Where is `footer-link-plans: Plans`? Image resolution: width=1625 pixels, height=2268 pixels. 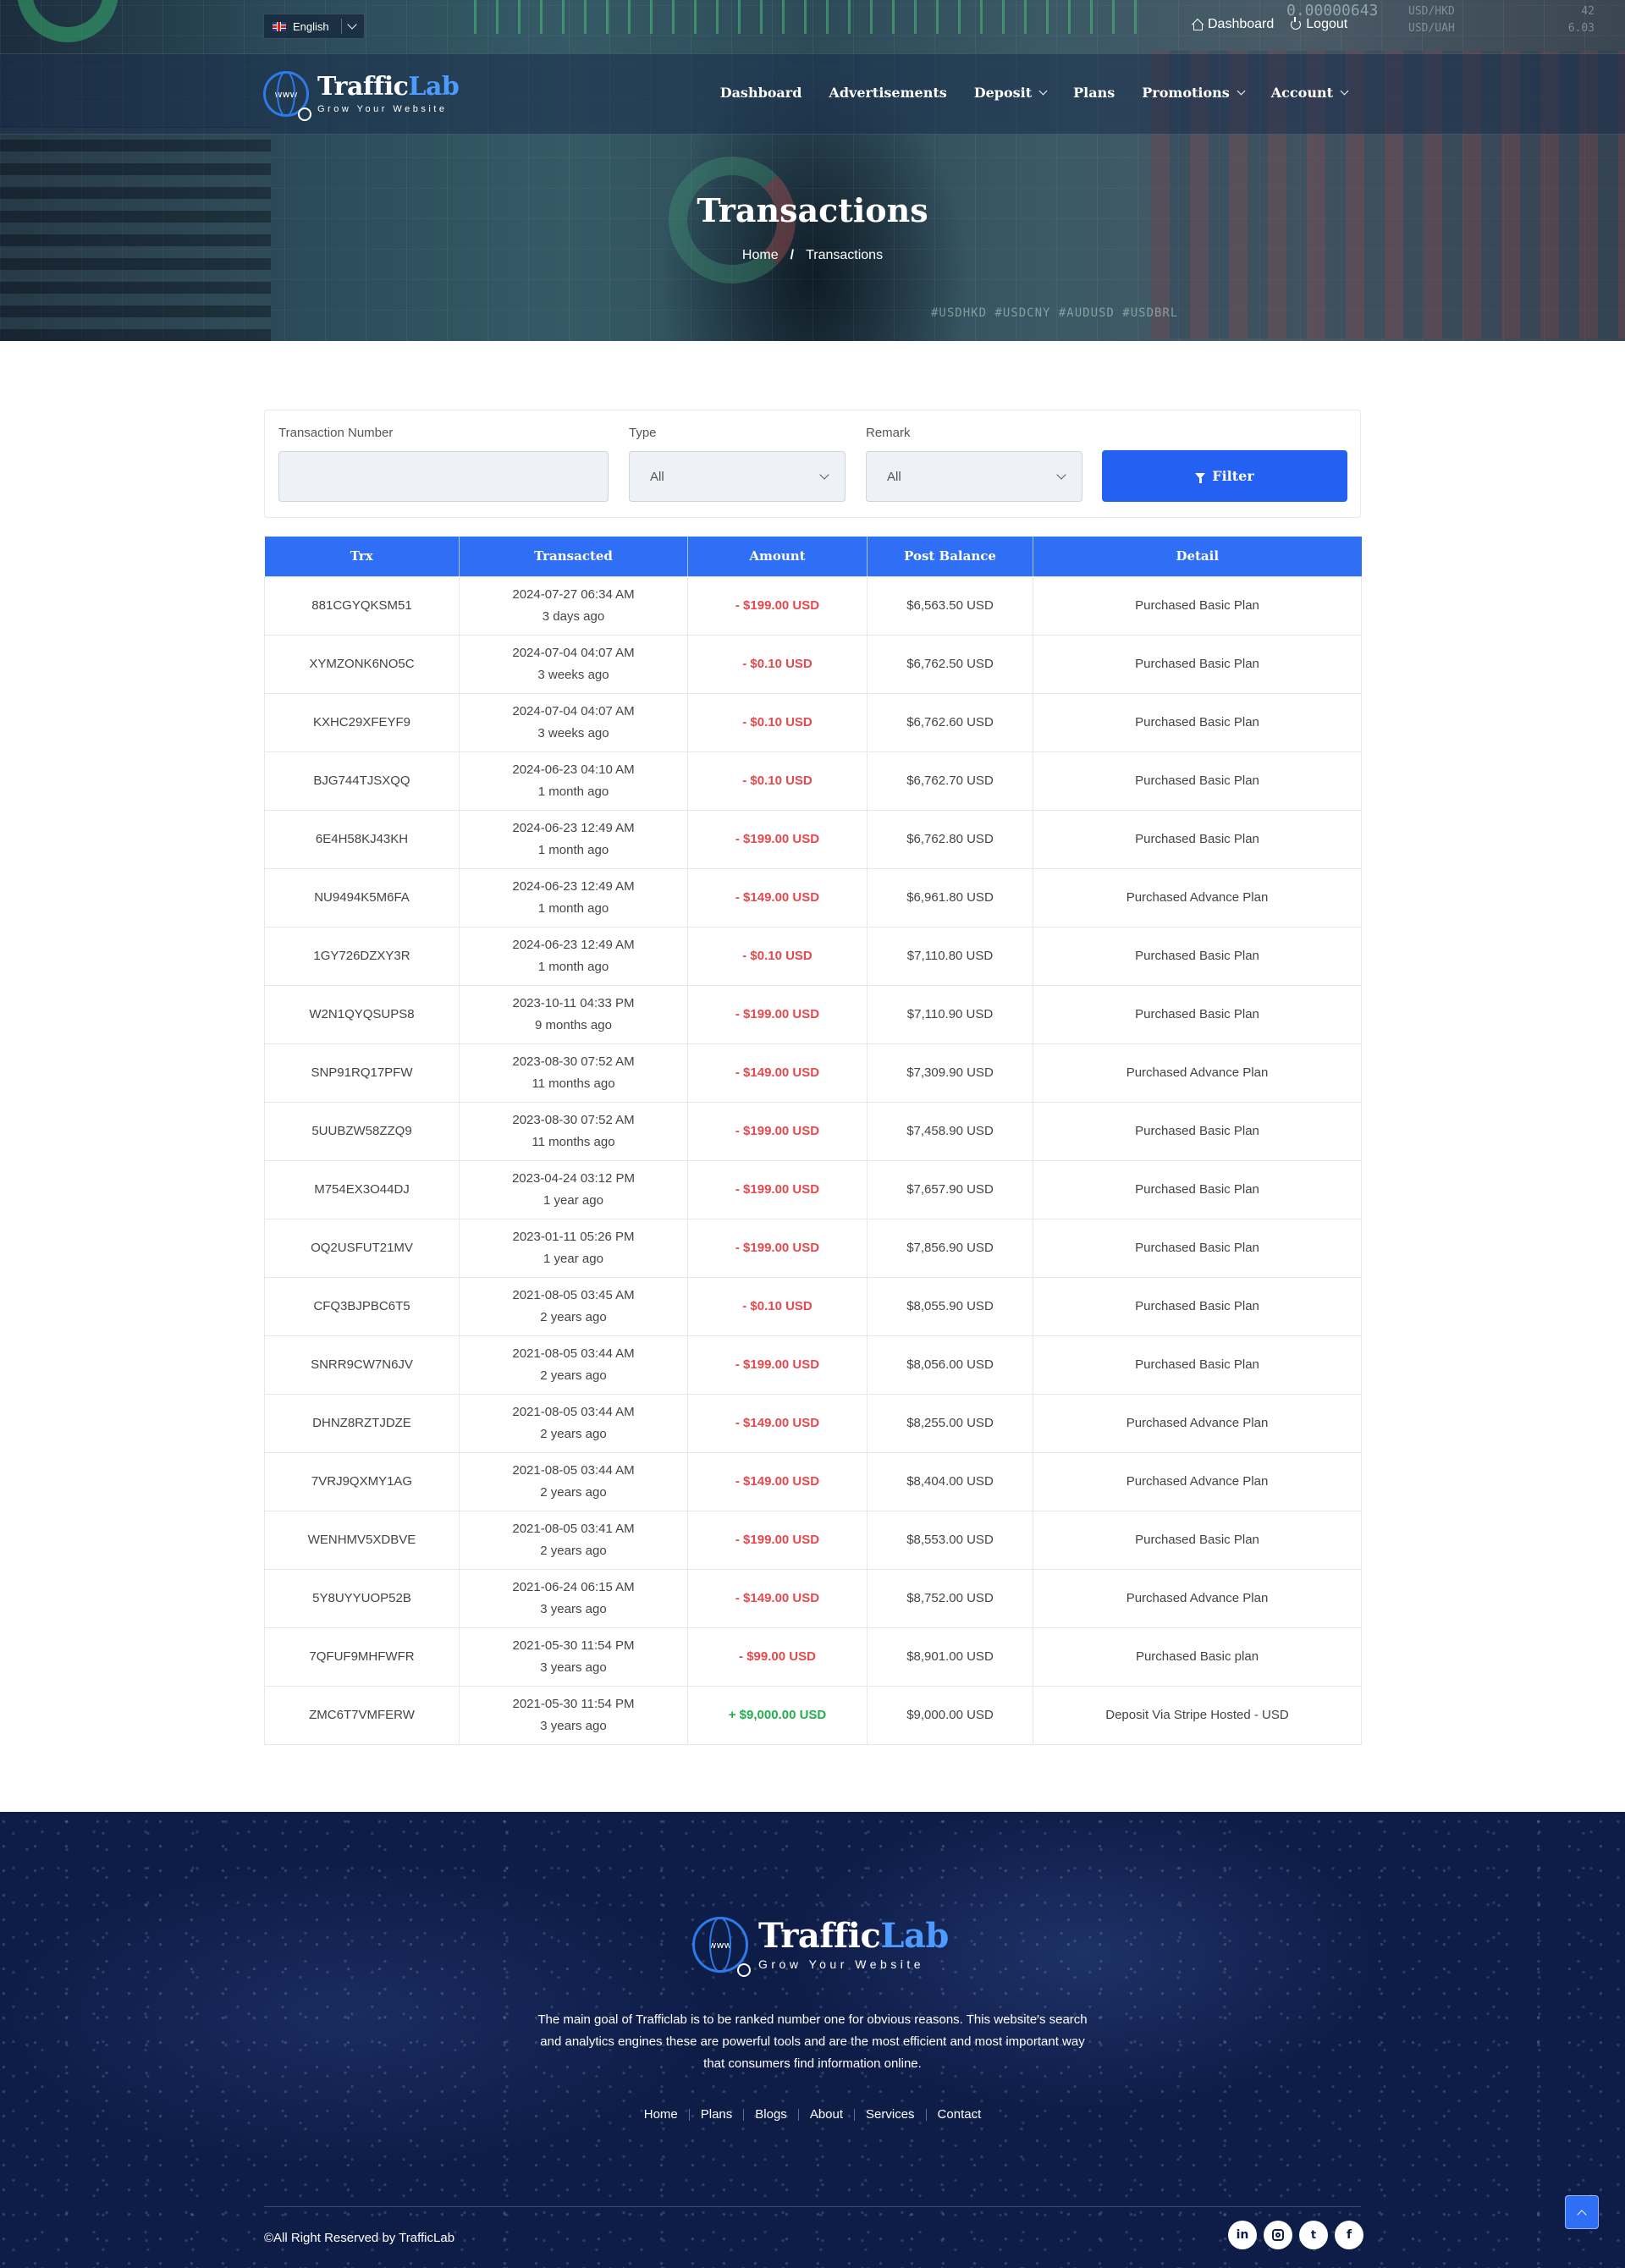 footer-link-plans: Plans is located at coordinates (717, 2114).